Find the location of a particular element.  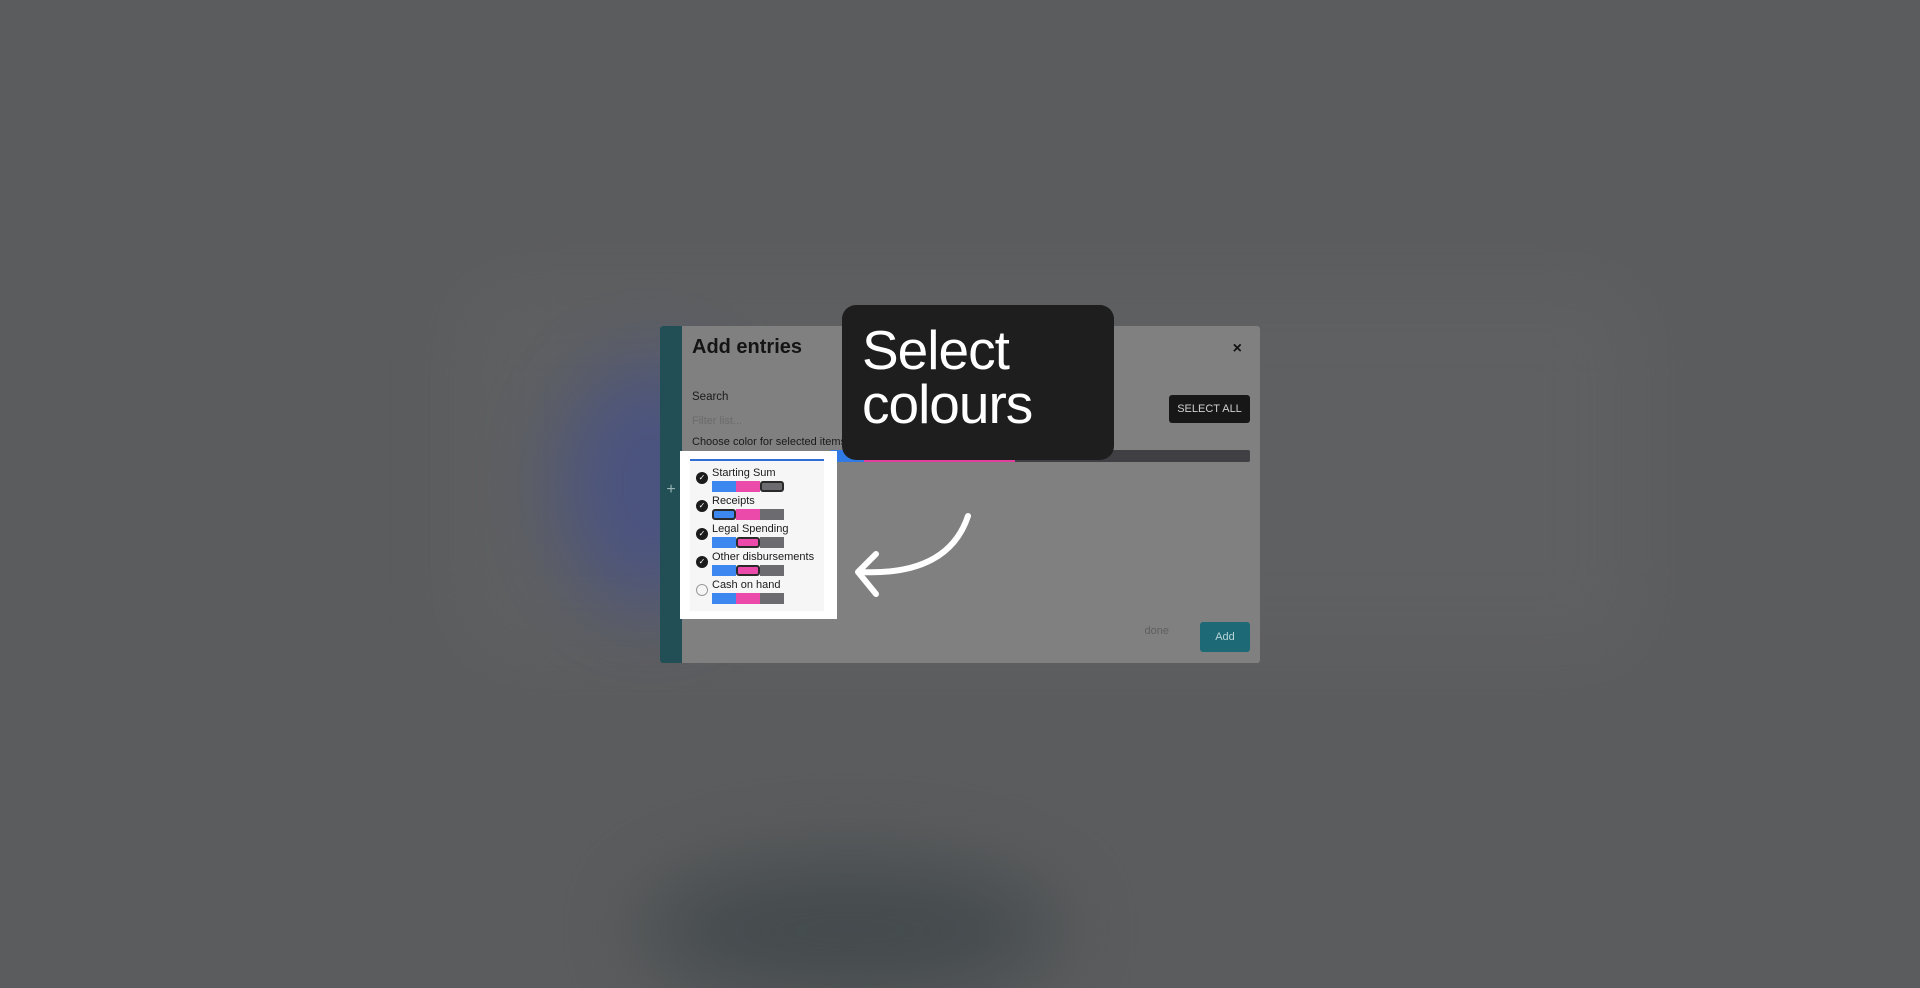

entry-label: Starting Sum is located at coordinates (744, 473).